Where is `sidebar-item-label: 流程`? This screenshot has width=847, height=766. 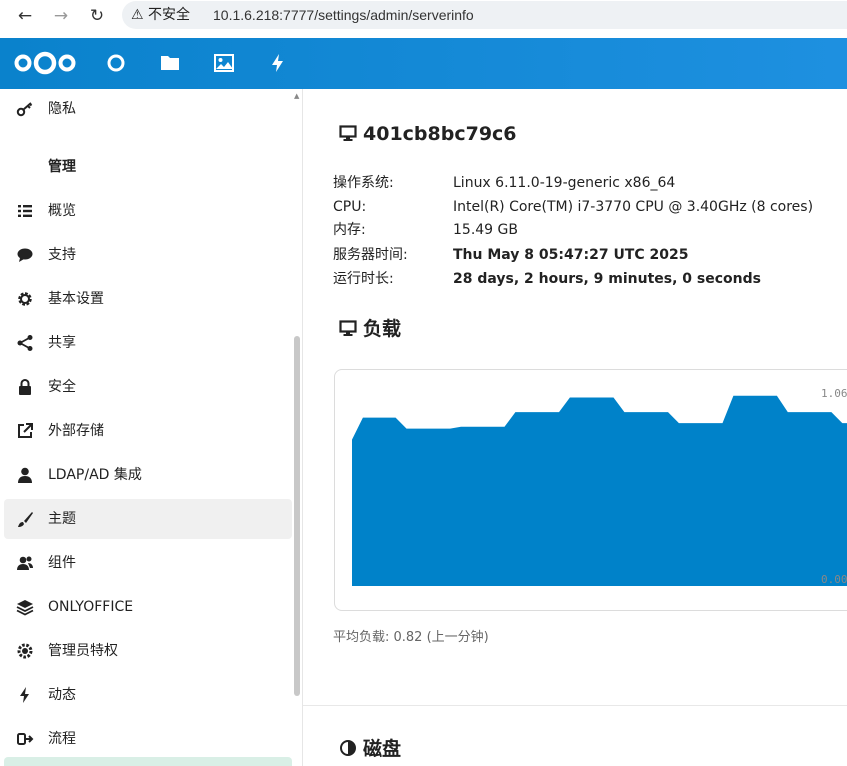
sidebar-item-label: 流程 is located at coordinates (62, 739).